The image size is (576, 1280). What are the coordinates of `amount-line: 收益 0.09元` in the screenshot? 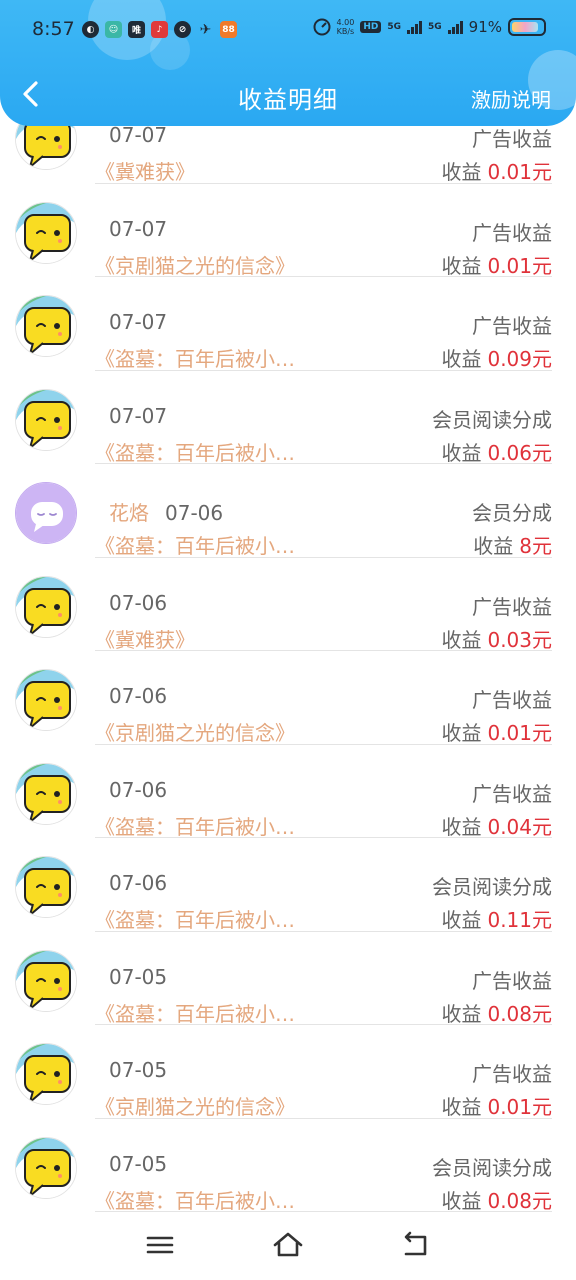 It's located at (496, 357).